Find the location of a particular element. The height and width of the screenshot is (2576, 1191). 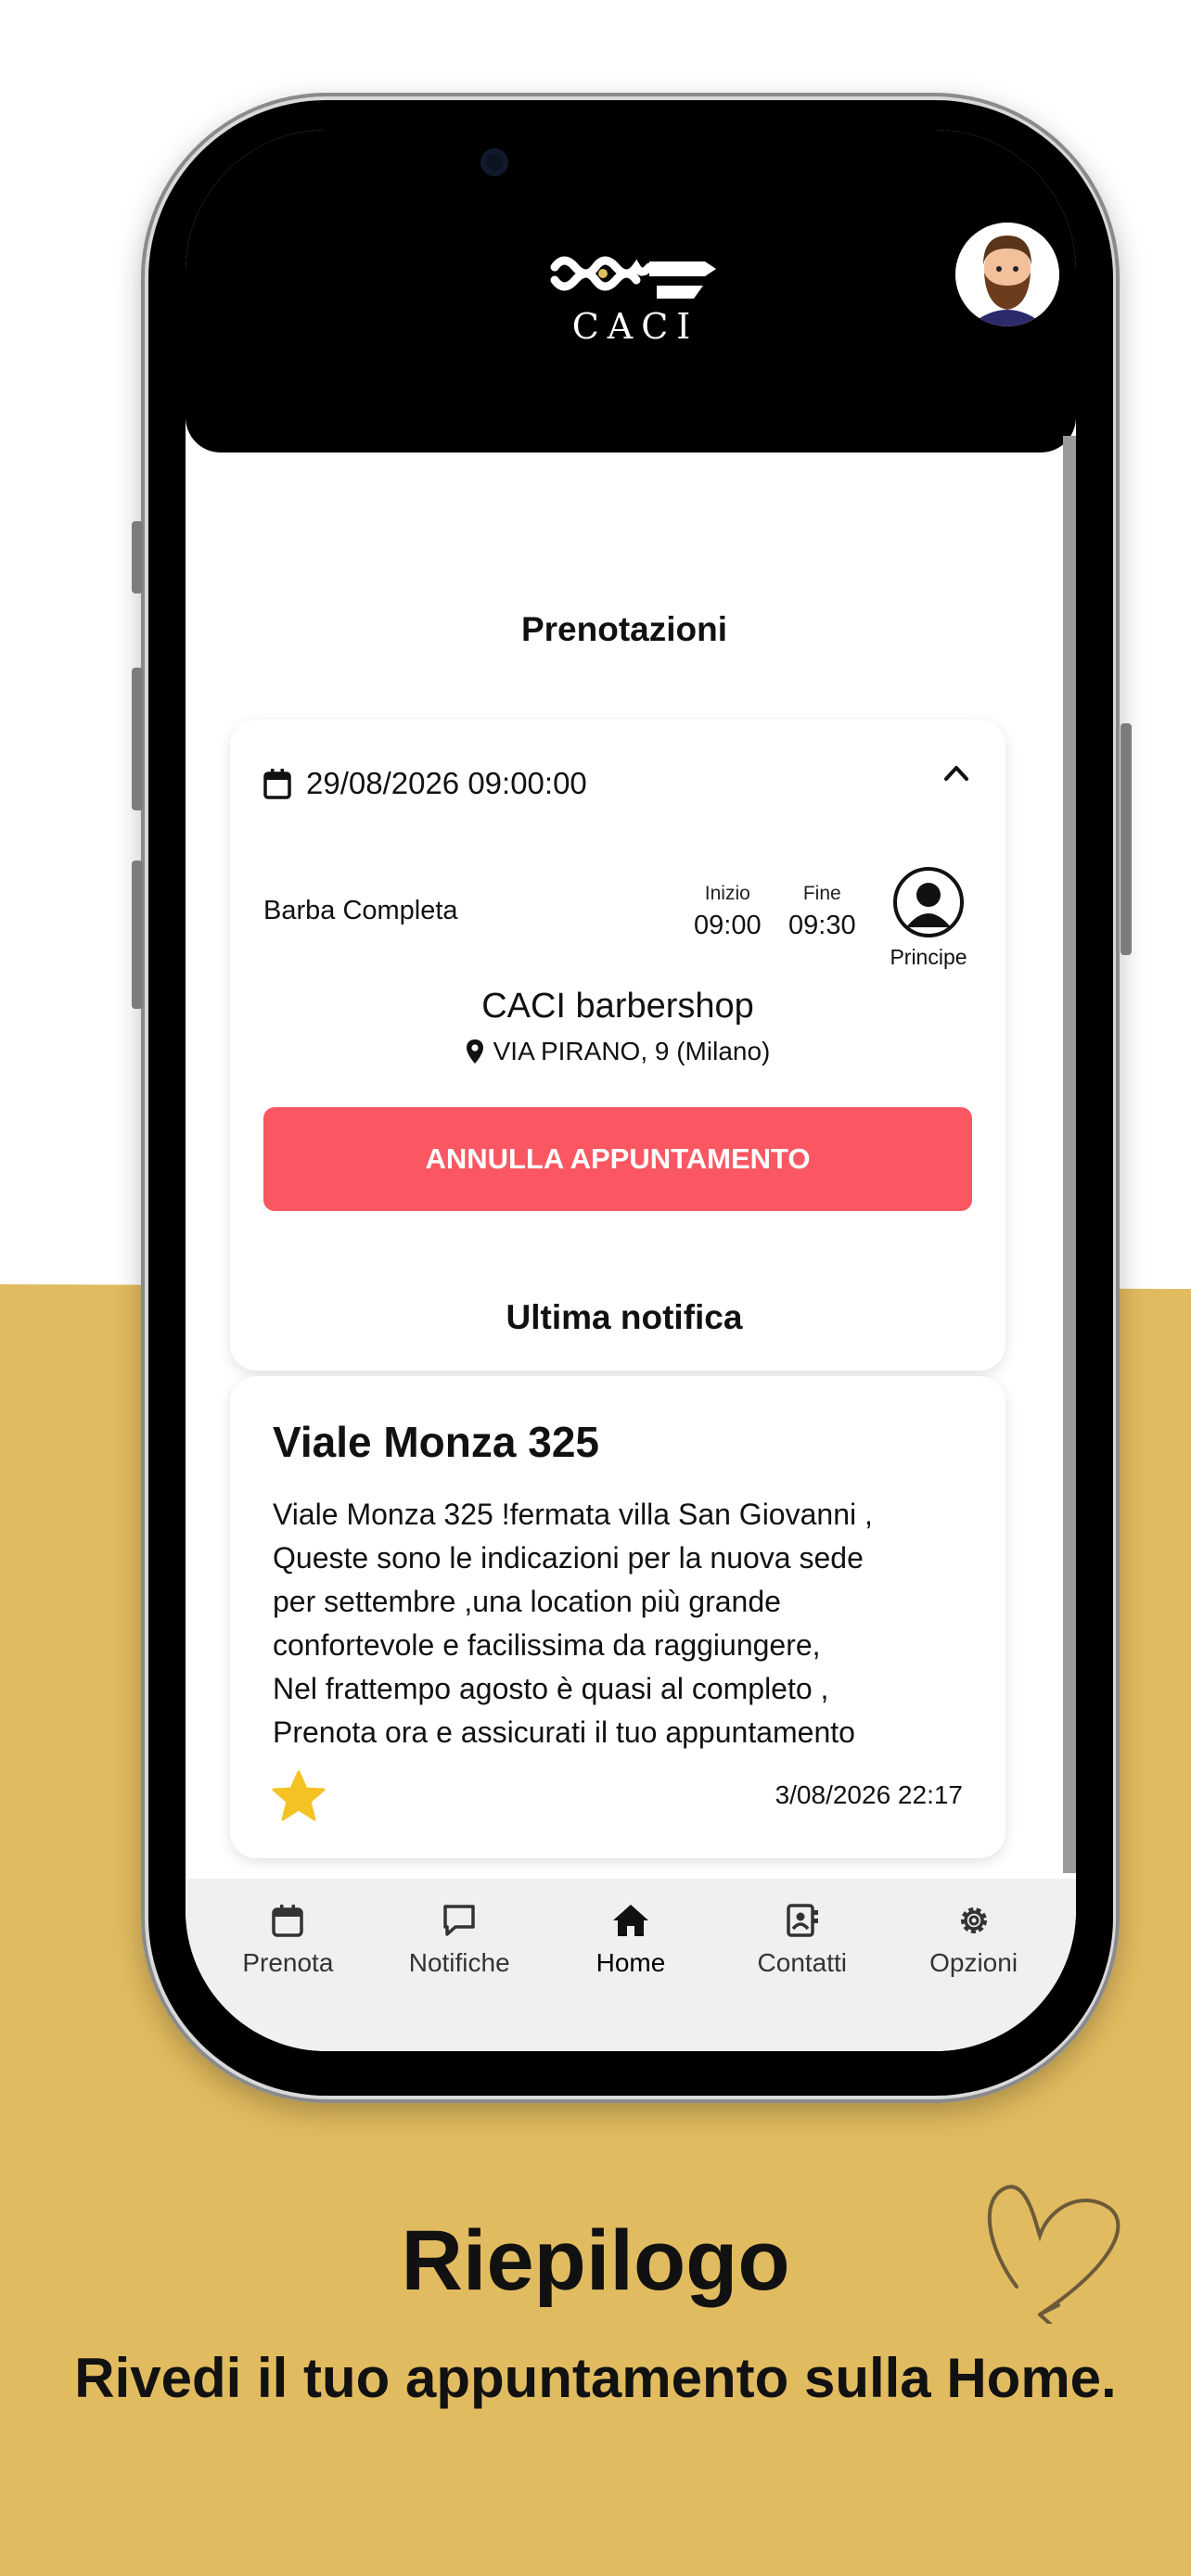

start-time: 09:00 is located at coordinates (728, 926).